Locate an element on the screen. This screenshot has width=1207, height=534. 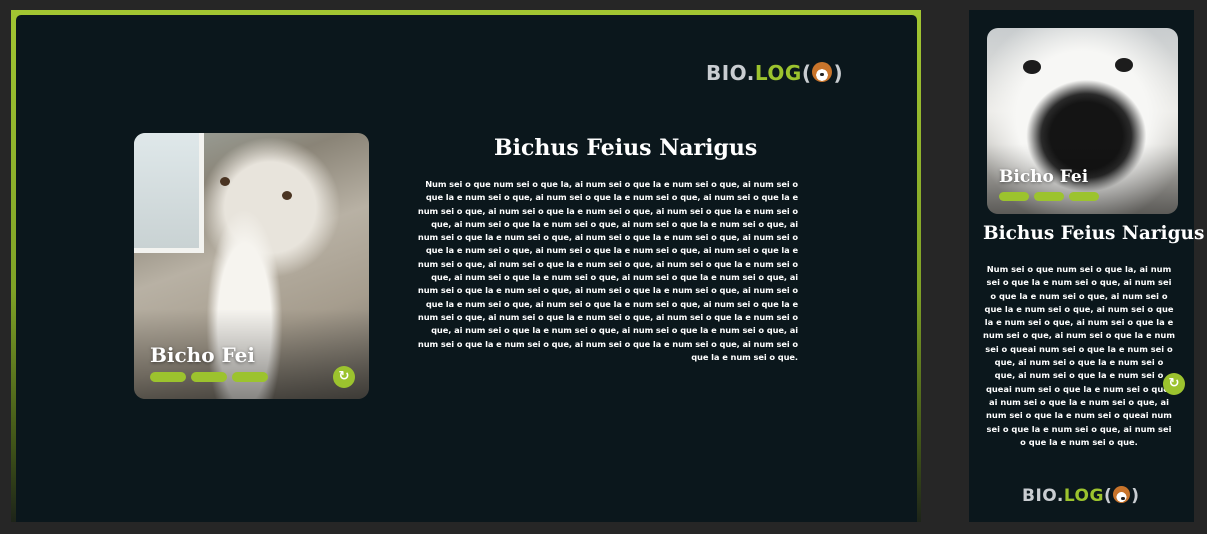
pet-card: Bicho Fei is located at coordinates (1082, 121).